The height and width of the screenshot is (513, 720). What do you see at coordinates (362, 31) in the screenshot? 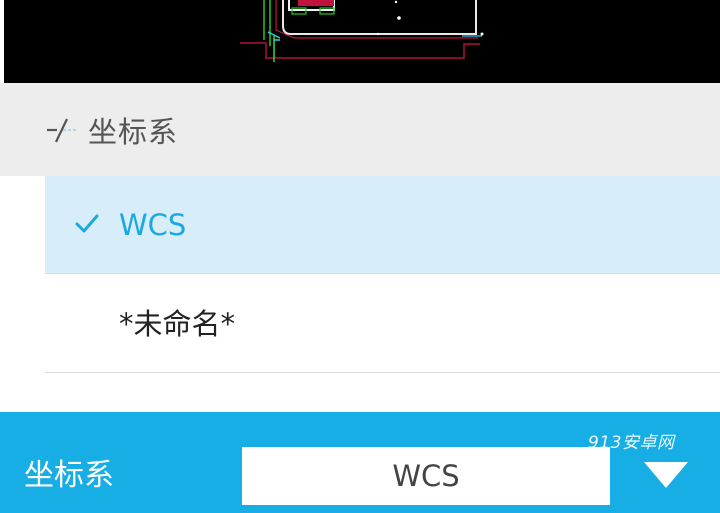
I see `cad-drawing` at bounding box center [362, 31].